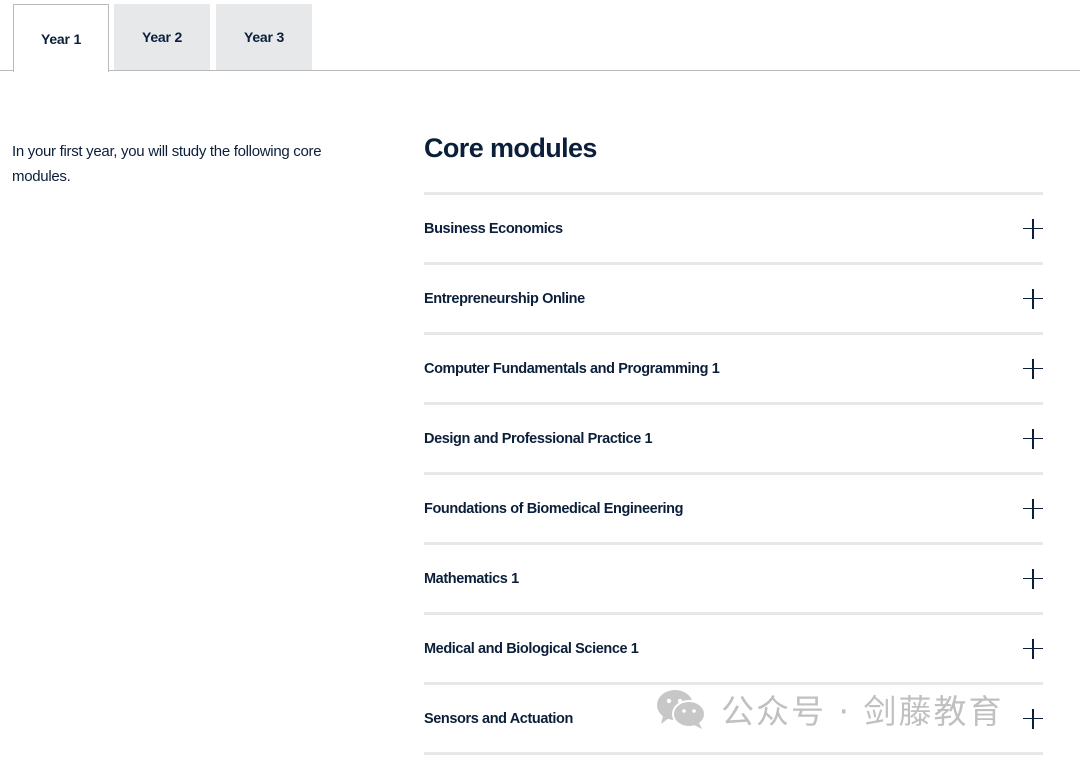 The width and height of the screenshot is (1080, 768). I want to click on tabs-divider, so click(540, 70).